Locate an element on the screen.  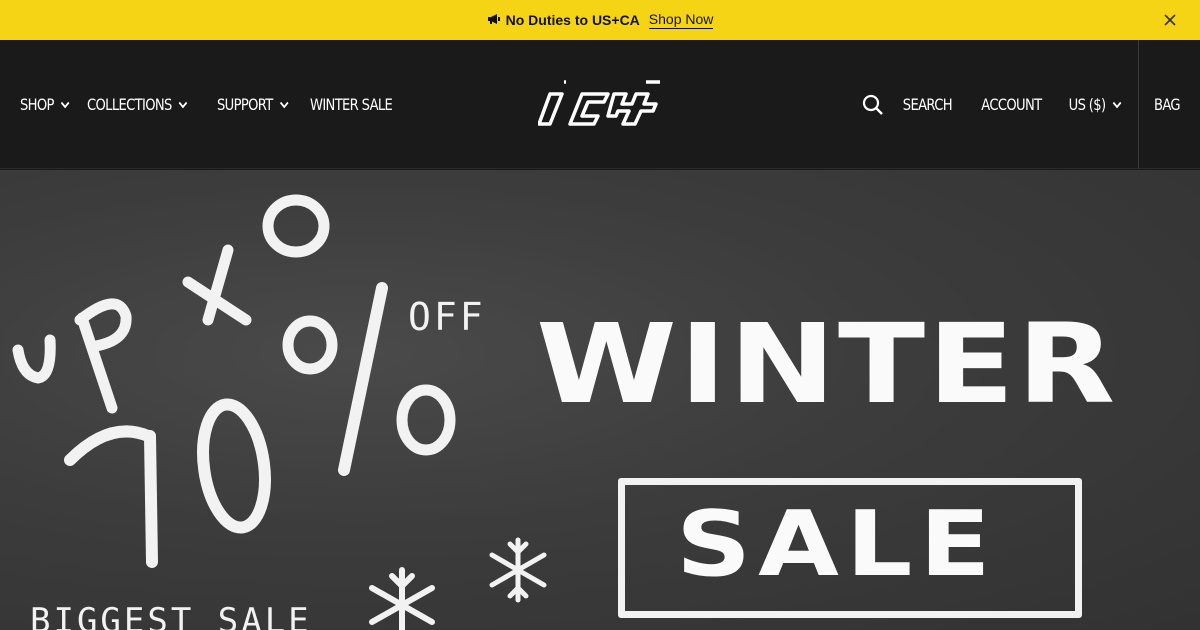
bag-label: BAG is located at coordinates (1167, 104).